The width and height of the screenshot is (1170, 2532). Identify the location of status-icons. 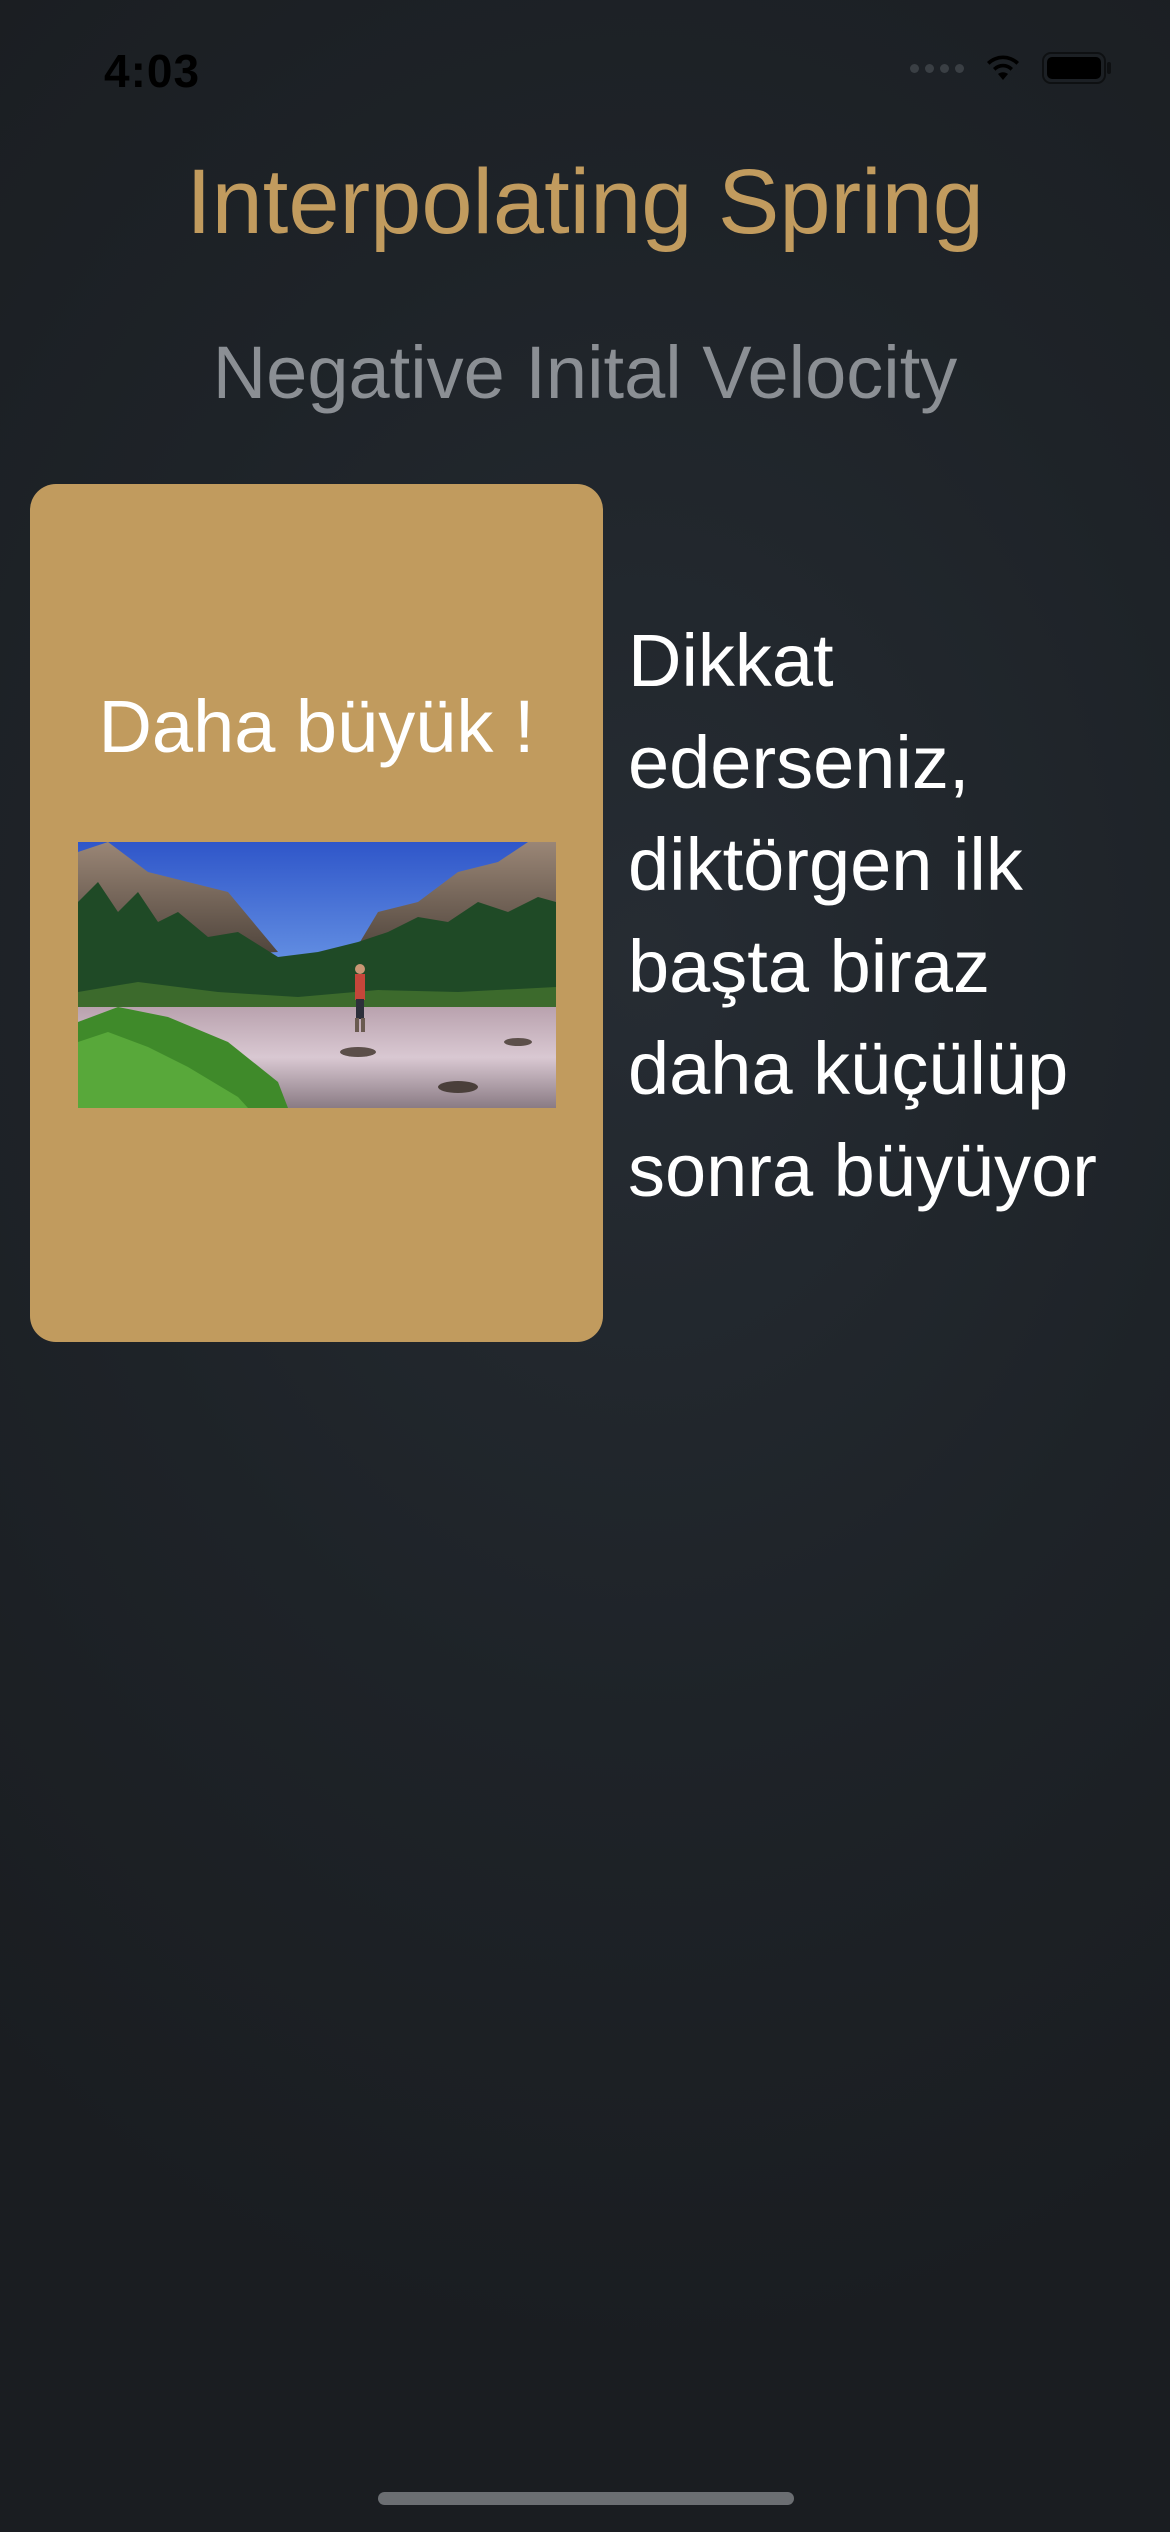
(1012, 68).